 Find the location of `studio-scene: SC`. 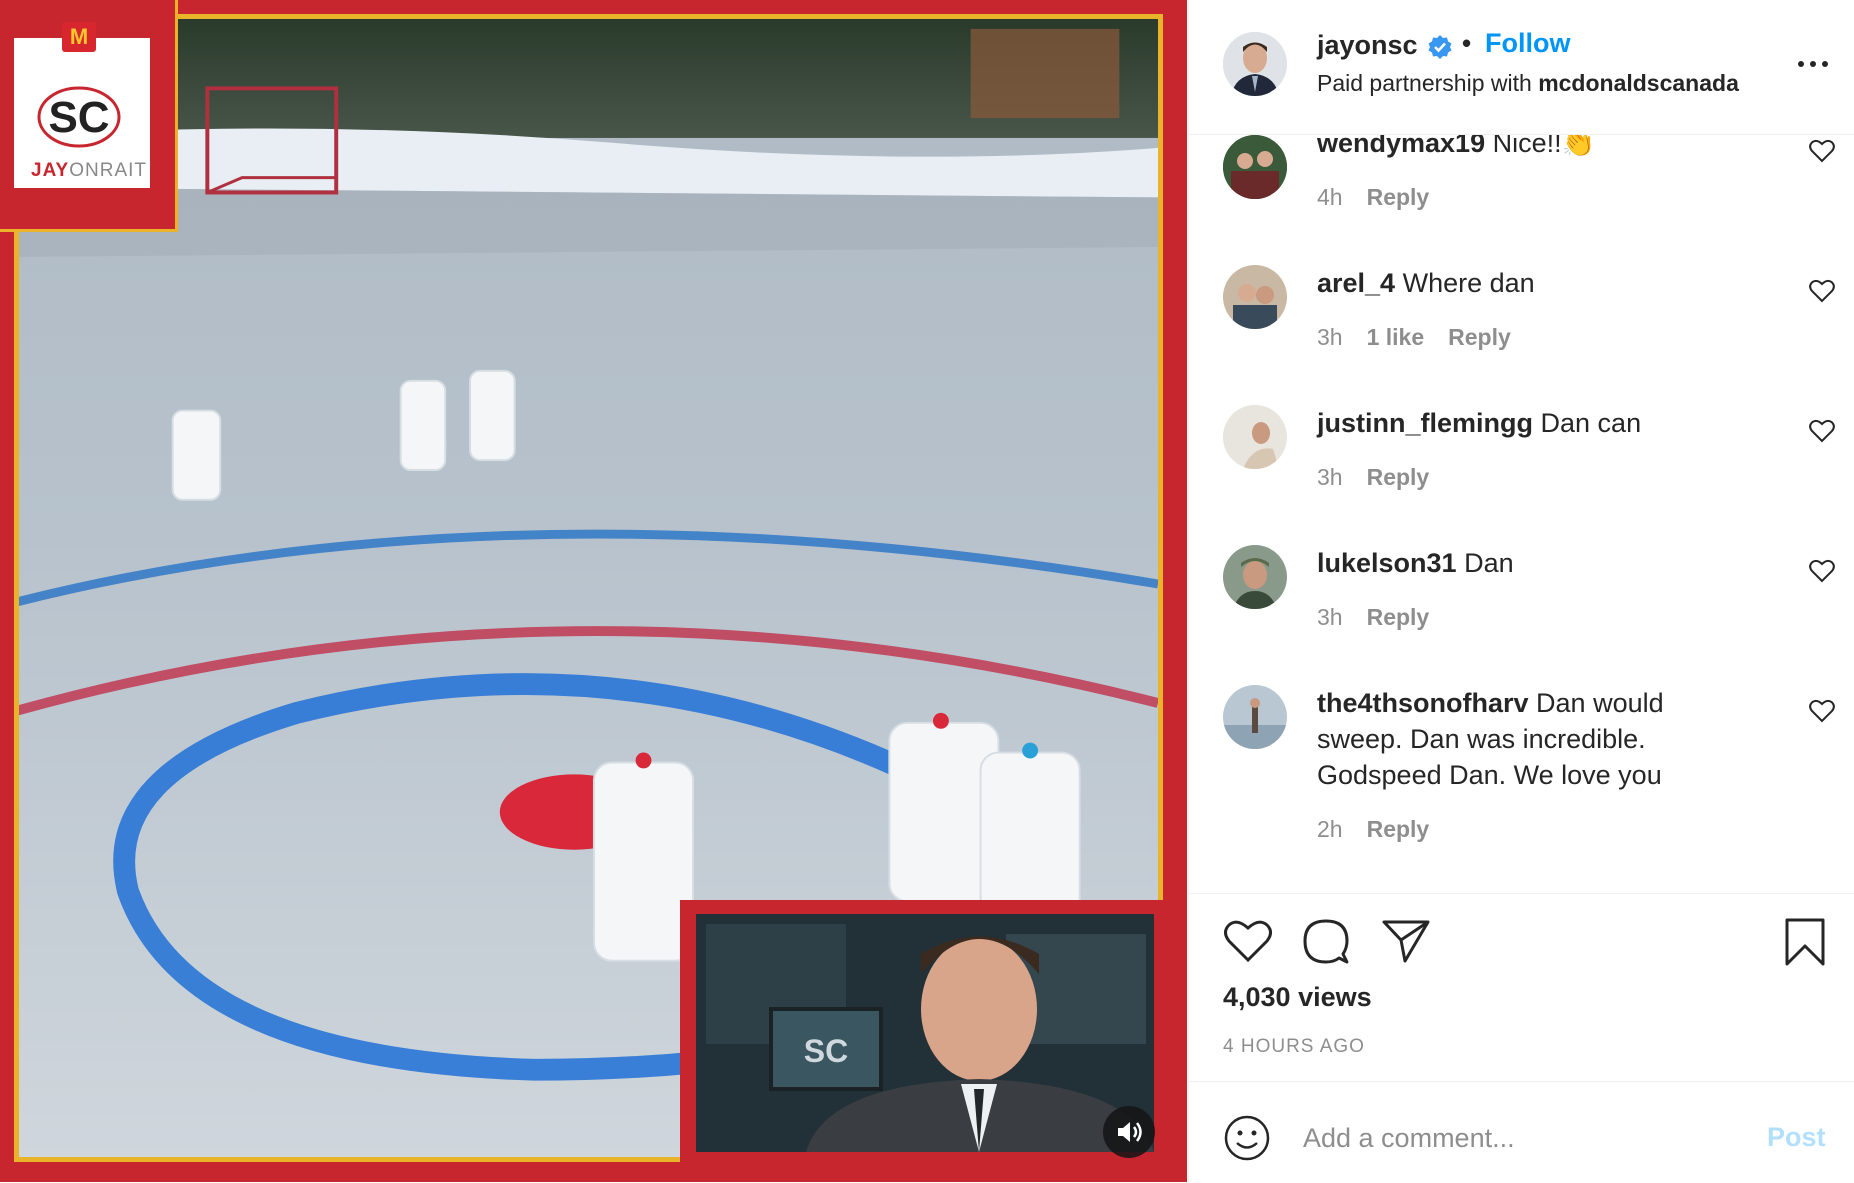

studio-scene: SC is located at coordinates (925, 1033).